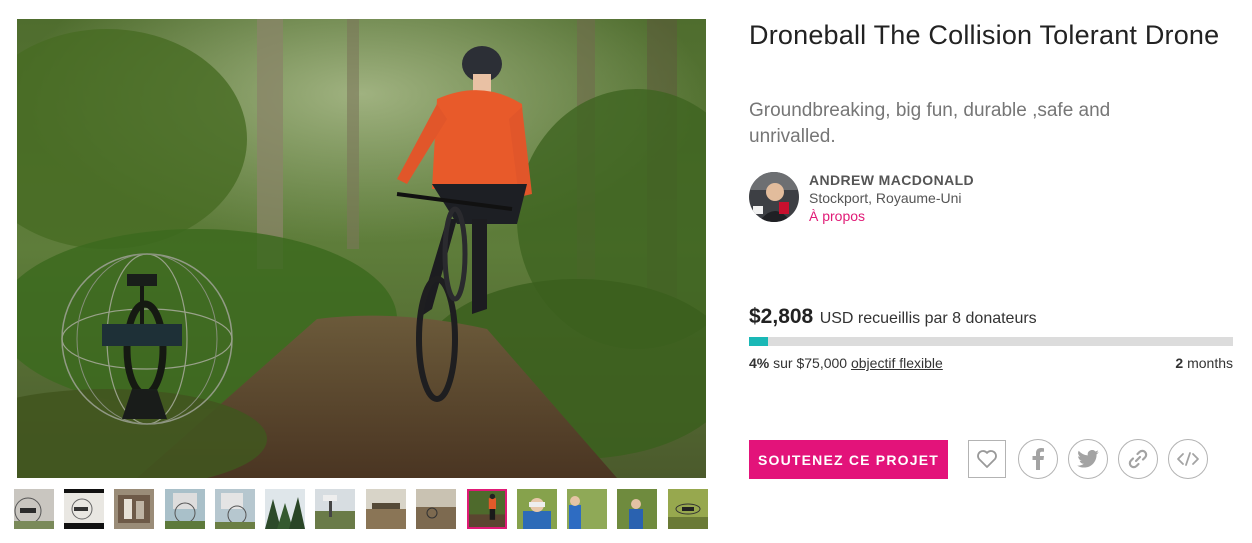 The image size is (1252, 543). I want to click on funding-progress-bar, so click(991, 341).